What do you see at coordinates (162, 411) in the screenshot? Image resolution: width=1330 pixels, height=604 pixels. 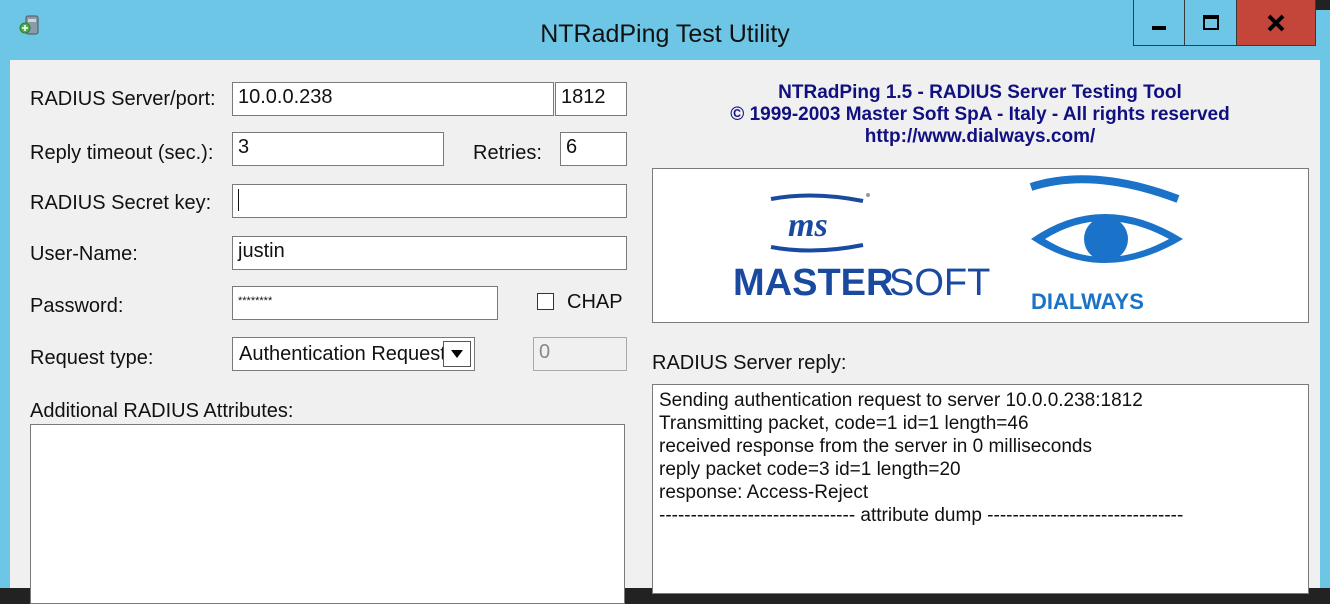 I see `additional-attributes-label: Additional RADIUS Attributes:` at bounding box center [162, 411].